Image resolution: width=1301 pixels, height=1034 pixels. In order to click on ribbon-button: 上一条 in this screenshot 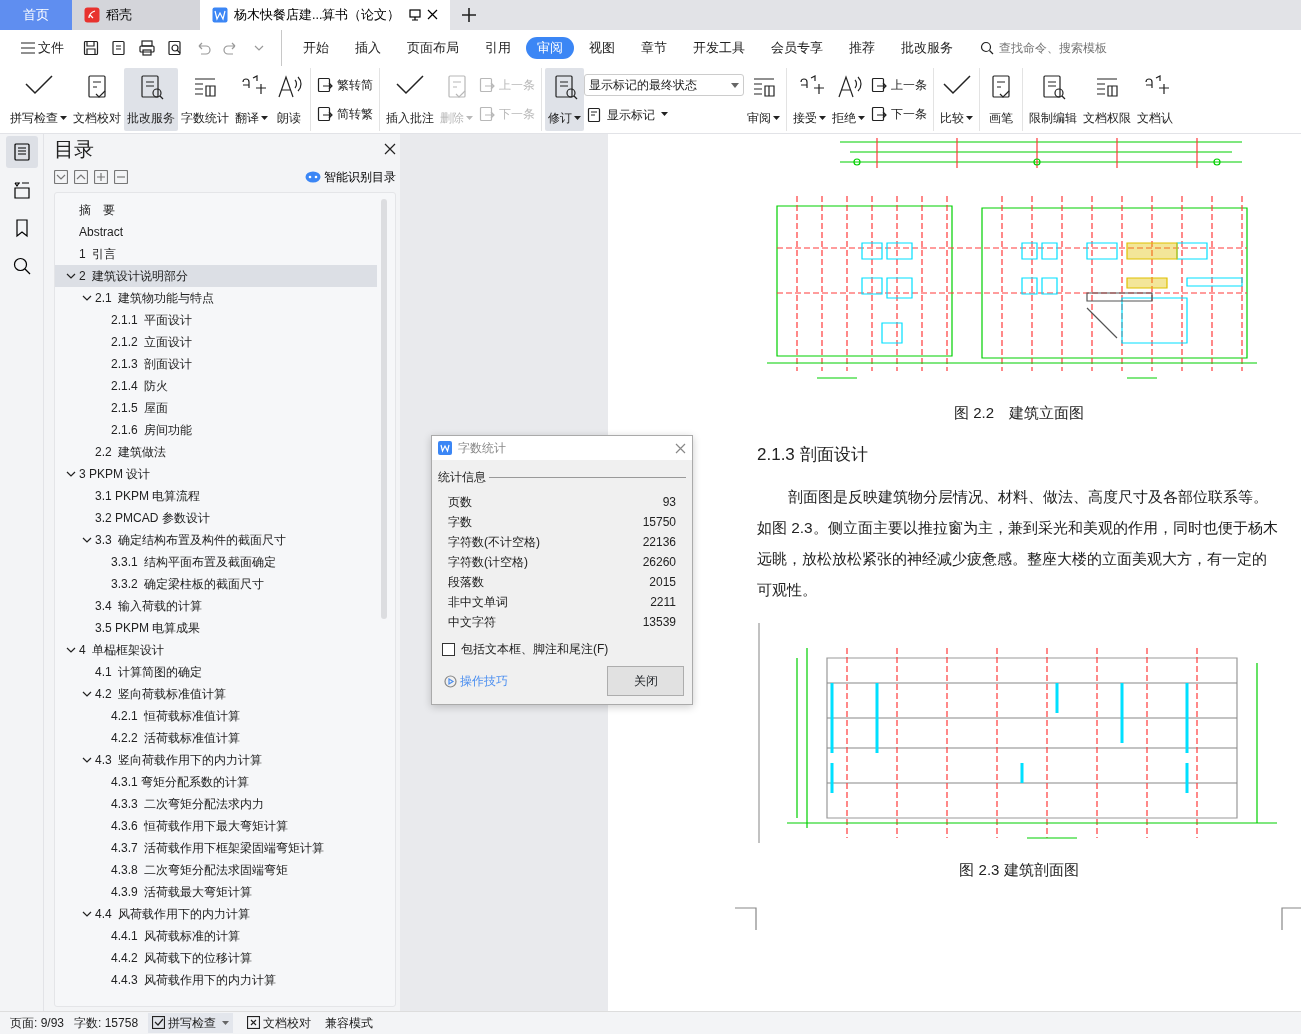, I will do `click(899, 84)`.